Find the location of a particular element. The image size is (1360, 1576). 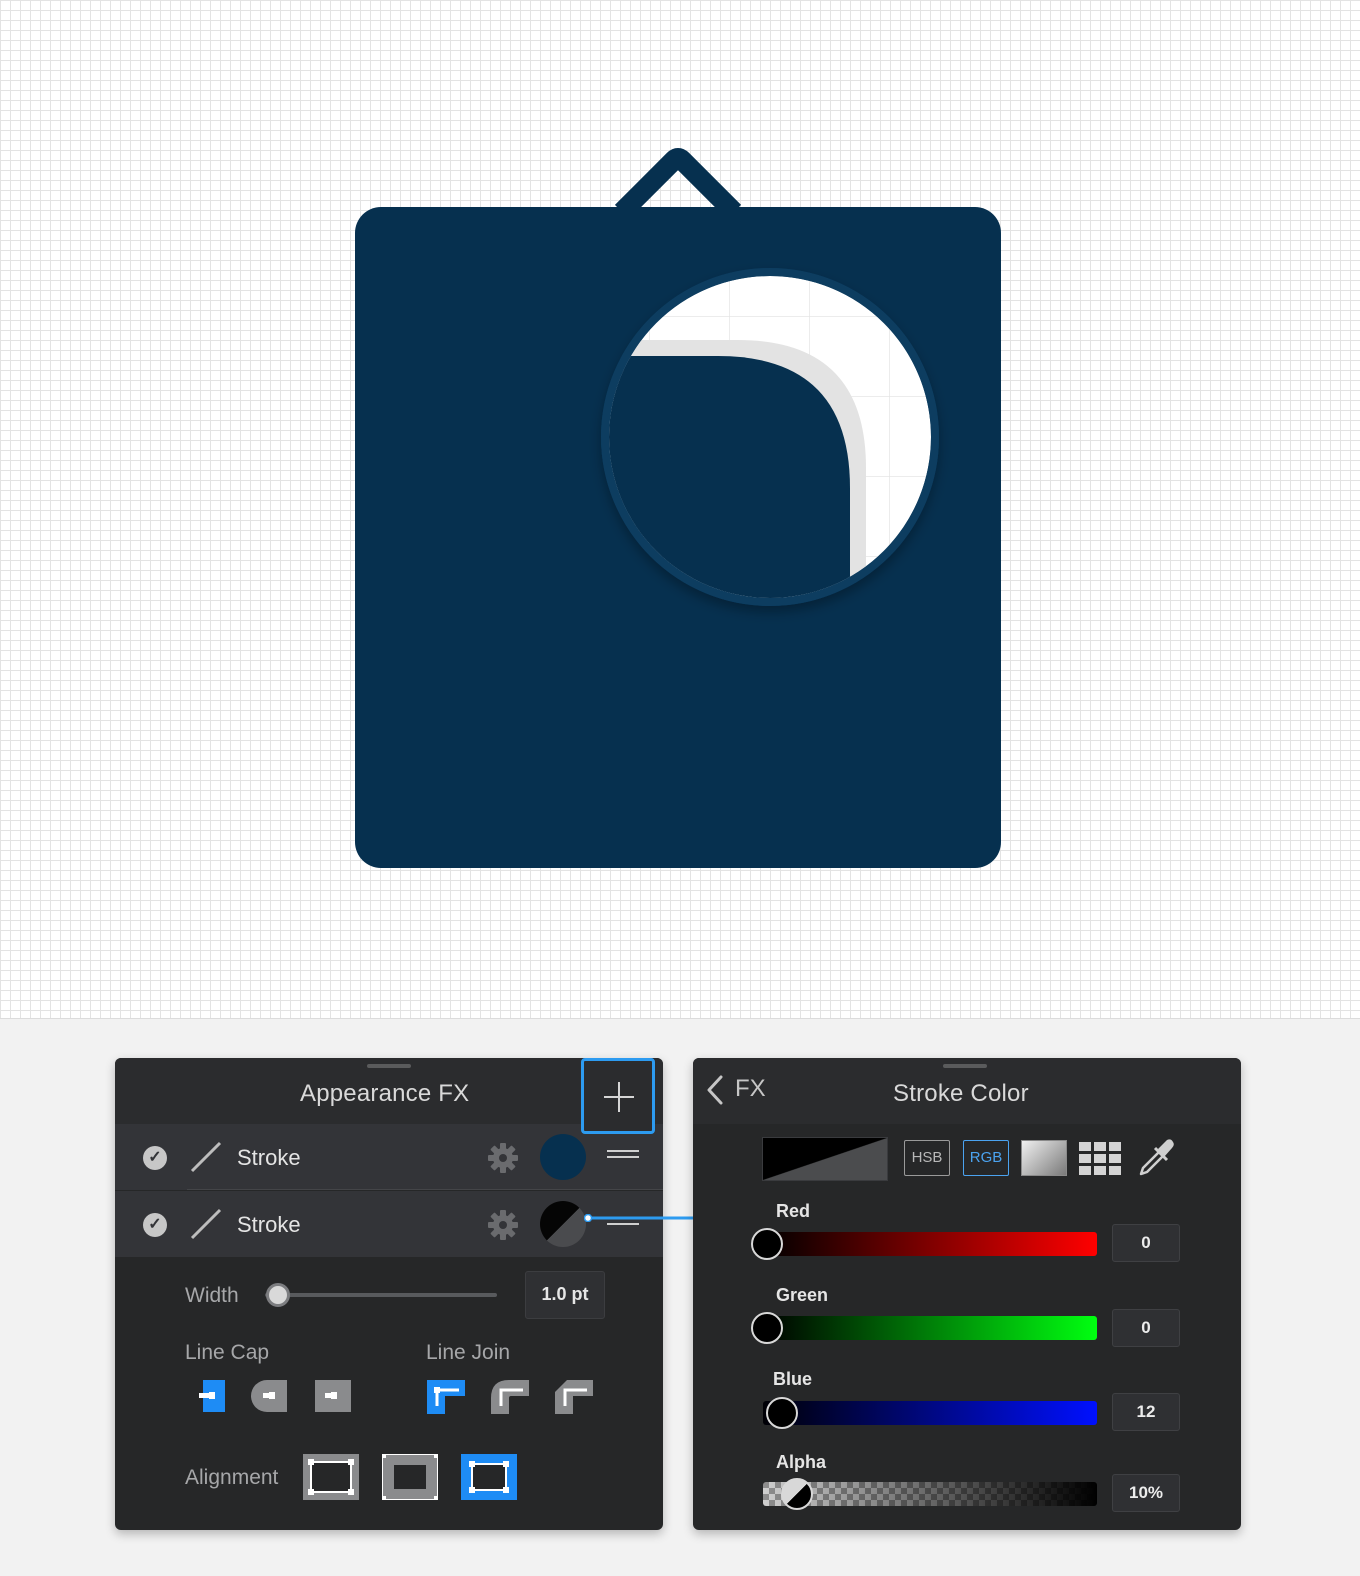

red-value-field: 0 is located at coordinates (1146, 1243).